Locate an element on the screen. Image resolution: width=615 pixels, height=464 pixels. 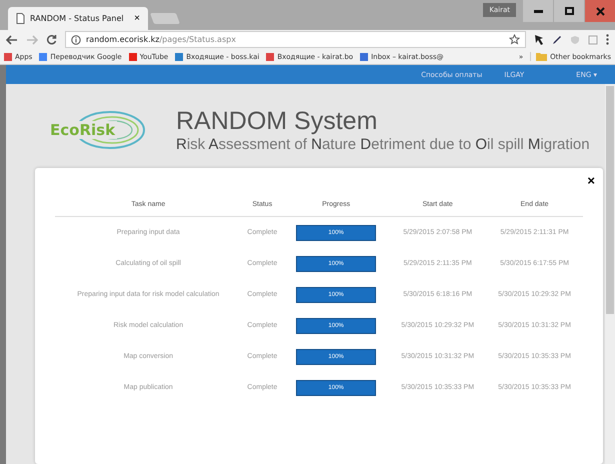
maximize-icon is located at coordinates (569, 11).